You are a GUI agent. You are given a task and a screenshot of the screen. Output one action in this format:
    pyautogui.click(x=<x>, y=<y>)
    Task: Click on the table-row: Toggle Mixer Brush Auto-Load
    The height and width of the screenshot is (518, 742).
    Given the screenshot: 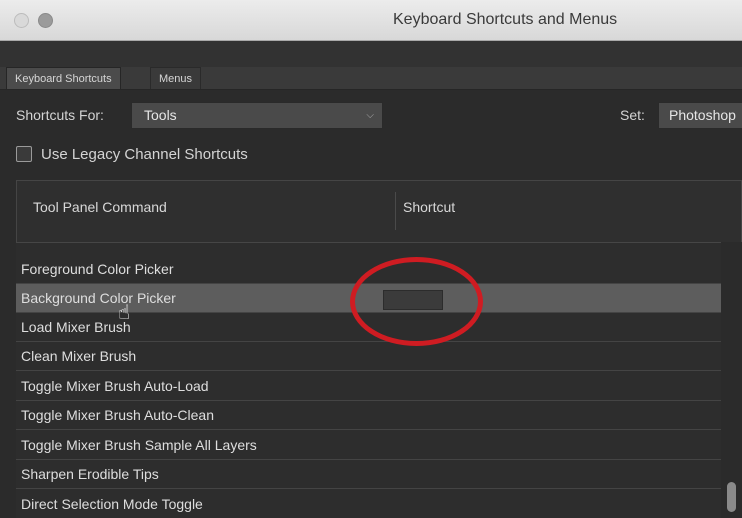 What is the action you would take?
    pyautogui.click(x=368, y=386)
    